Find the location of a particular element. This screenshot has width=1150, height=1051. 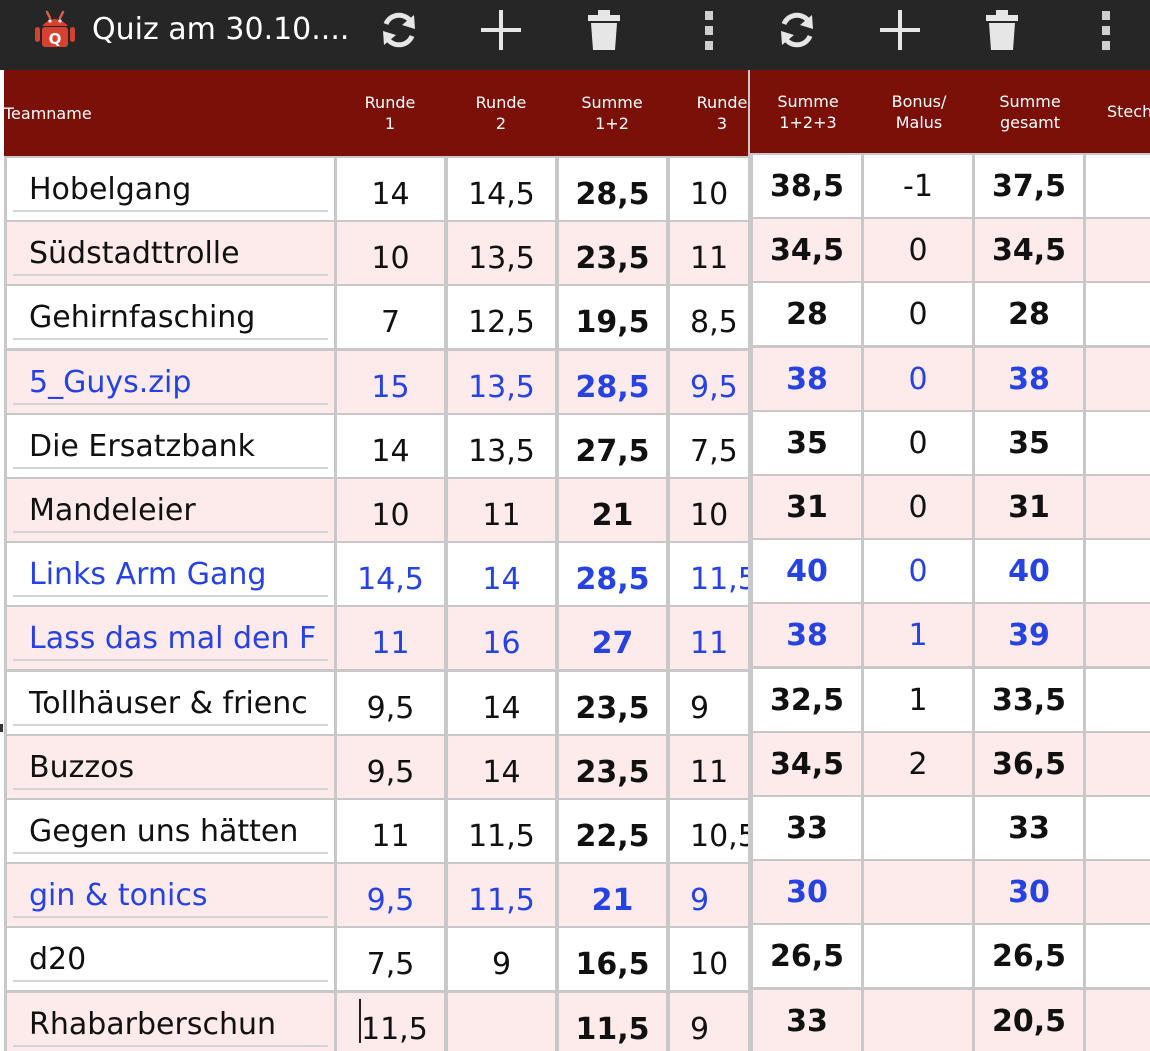

round-3-field: 9,5 is located at coordinates (709, 382).